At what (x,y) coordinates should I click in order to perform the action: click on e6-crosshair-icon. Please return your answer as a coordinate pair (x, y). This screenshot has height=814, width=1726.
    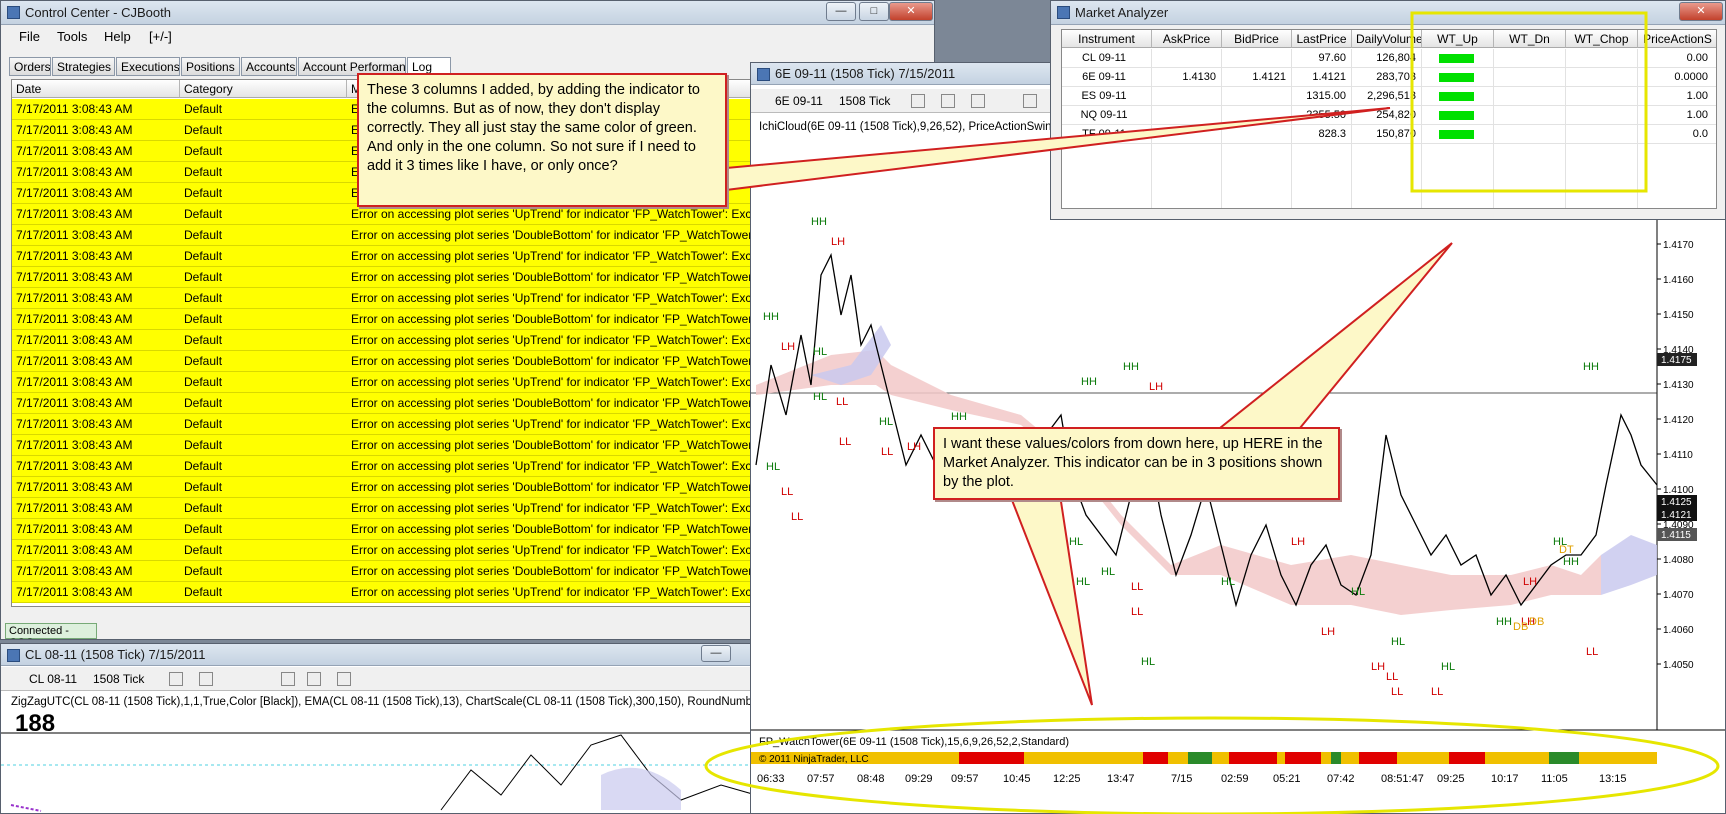
    Looking at the image, I should click on (1030, 101).